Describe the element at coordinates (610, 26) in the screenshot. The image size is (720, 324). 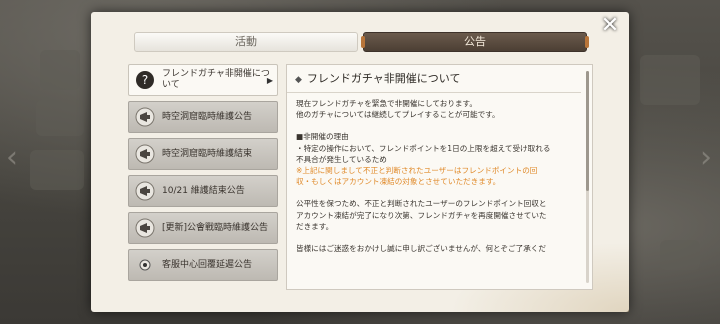
I see `close-icon: ✕` at that location.